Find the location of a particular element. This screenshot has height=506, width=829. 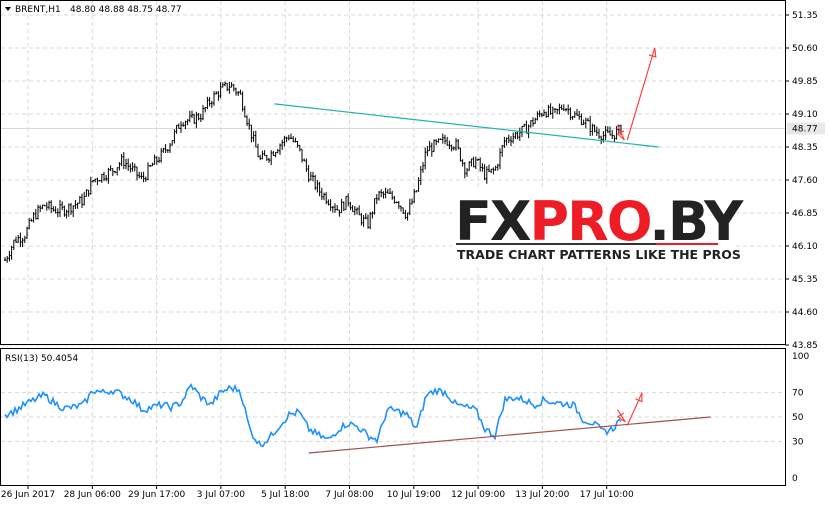

dropdown-triangle-icon is located at coordinates (8, 9).